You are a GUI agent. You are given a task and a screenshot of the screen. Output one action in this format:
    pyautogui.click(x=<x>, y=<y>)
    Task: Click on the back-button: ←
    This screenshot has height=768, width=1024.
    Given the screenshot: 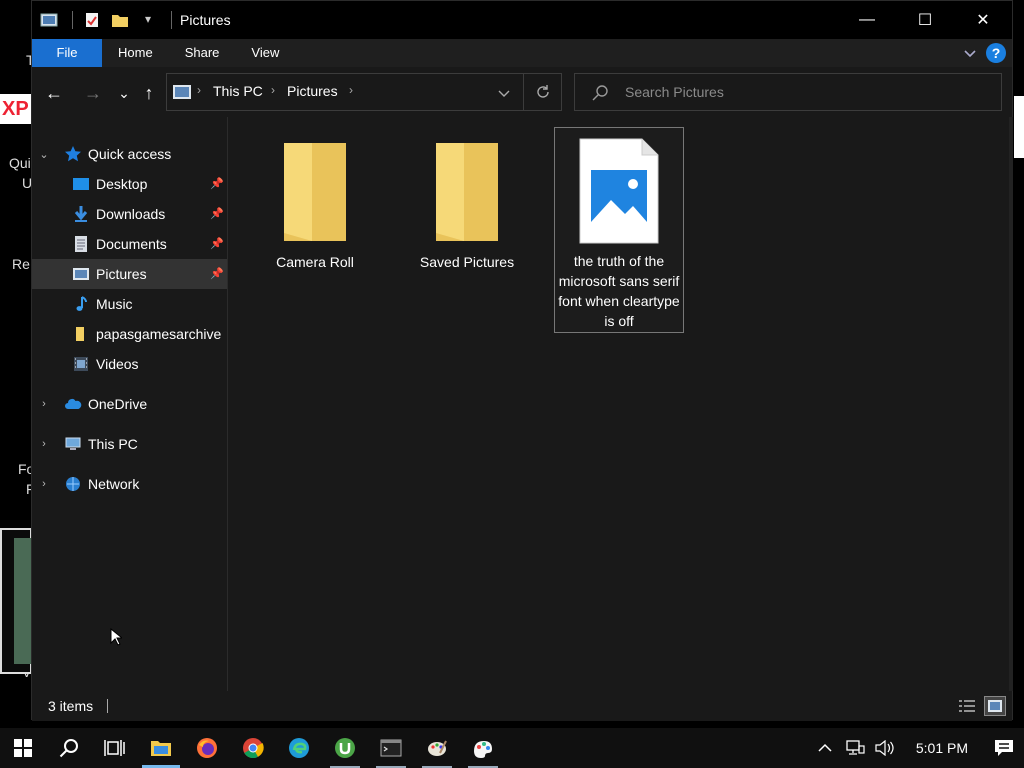 What is the action you would take?
    pyautogui.click(x=54, y=93)
    